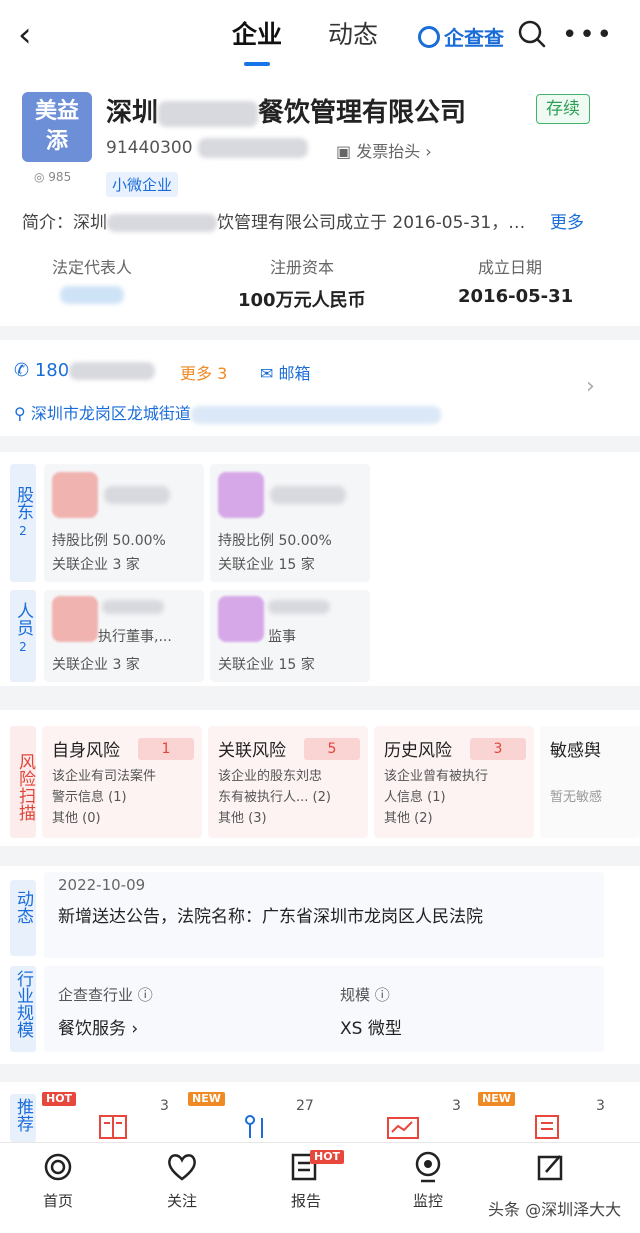  Describe the element at coordinates (58, 1183) in the screenshot. I see `bottom-nav-home: 首页` at that location.